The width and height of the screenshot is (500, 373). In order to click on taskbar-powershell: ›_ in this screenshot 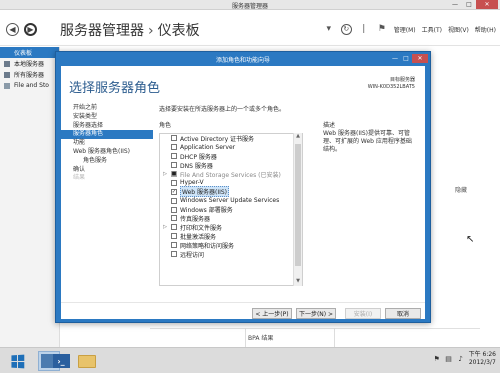, I will do `click(61, 361)`.